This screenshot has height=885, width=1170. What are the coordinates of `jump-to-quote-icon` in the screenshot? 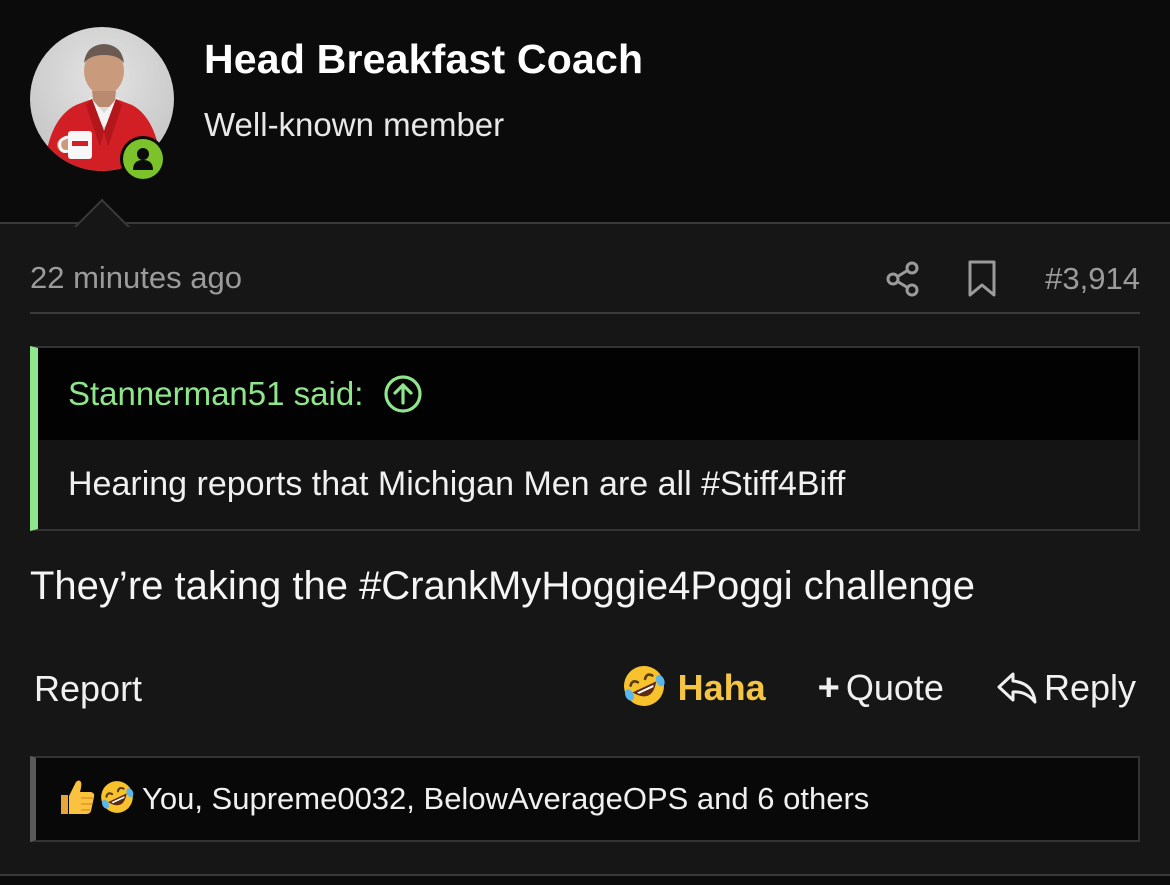 It's located at (403, 394).